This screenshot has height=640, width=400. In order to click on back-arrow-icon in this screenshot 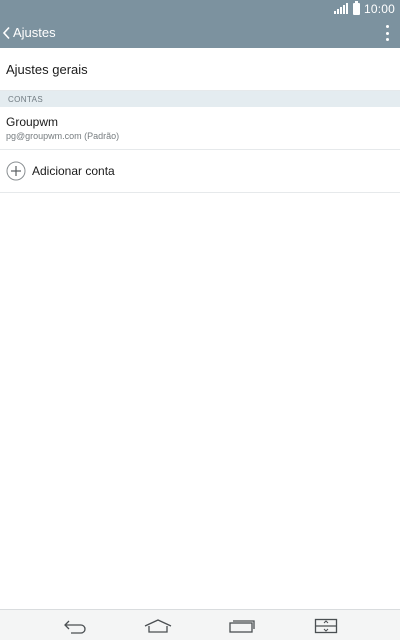, I will do `click(75, 627)`.